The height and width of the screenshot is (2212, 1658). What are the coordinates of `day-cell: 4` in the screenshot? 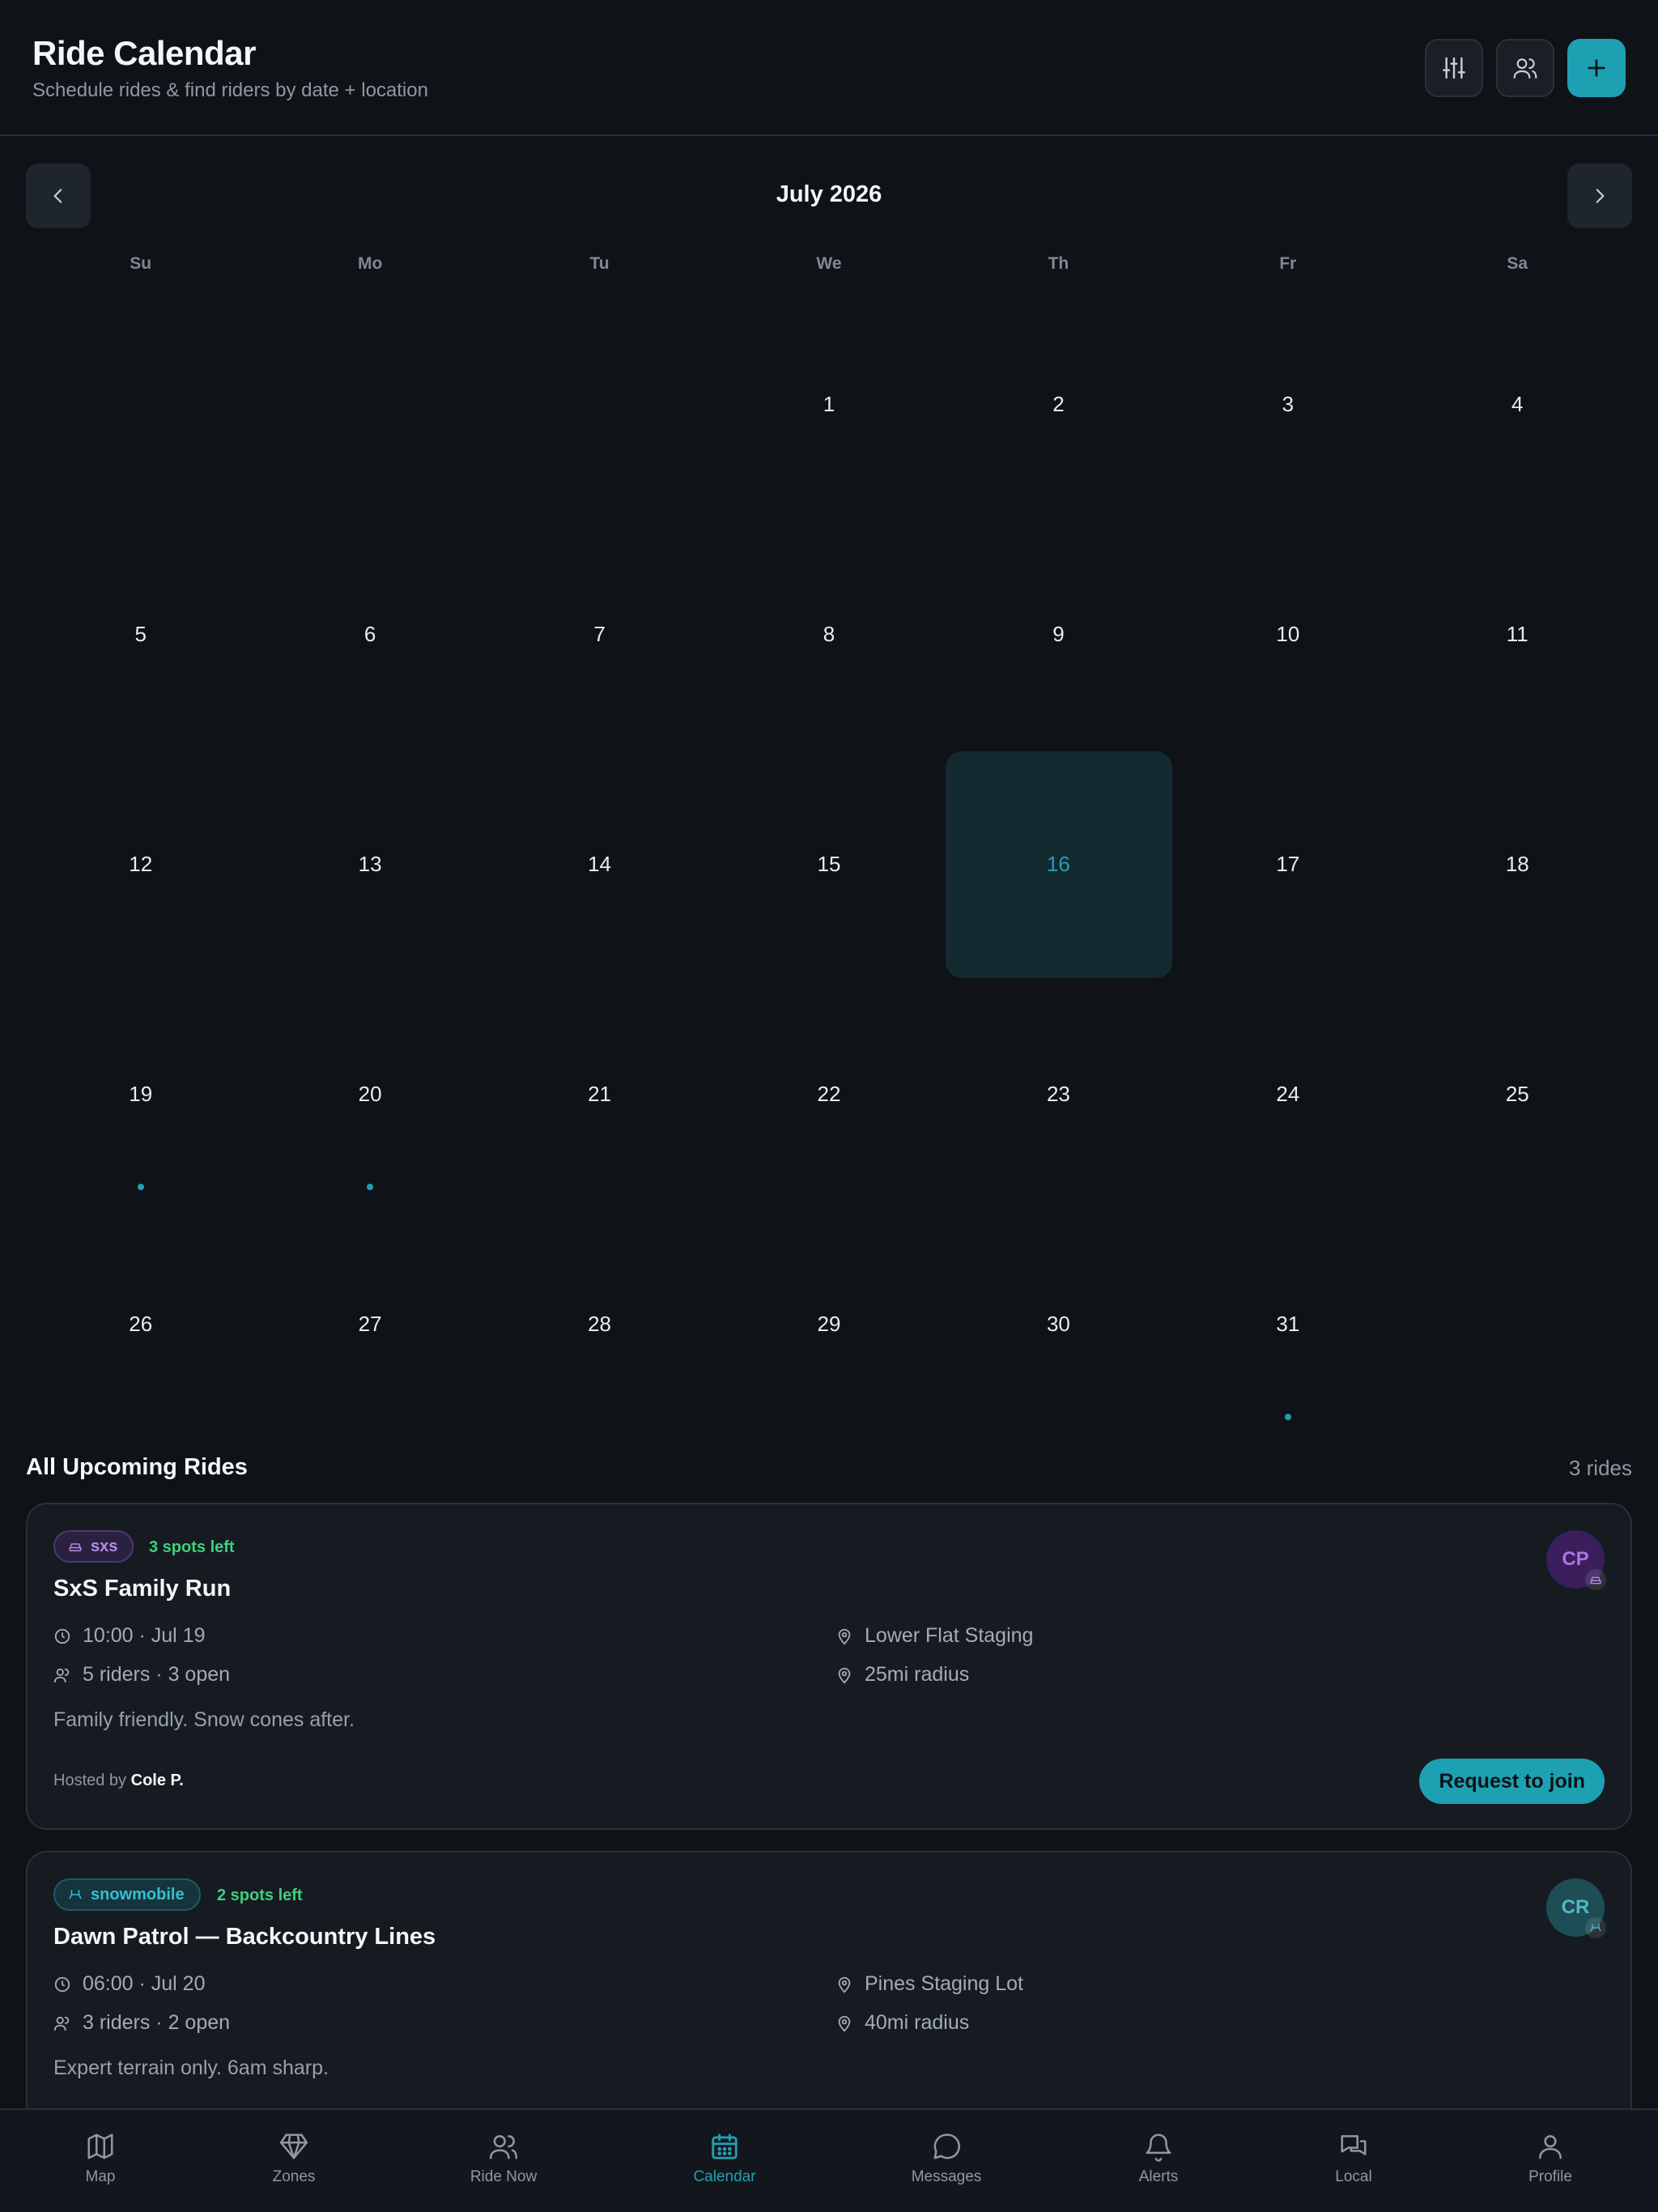 It's located at (1517, 403).